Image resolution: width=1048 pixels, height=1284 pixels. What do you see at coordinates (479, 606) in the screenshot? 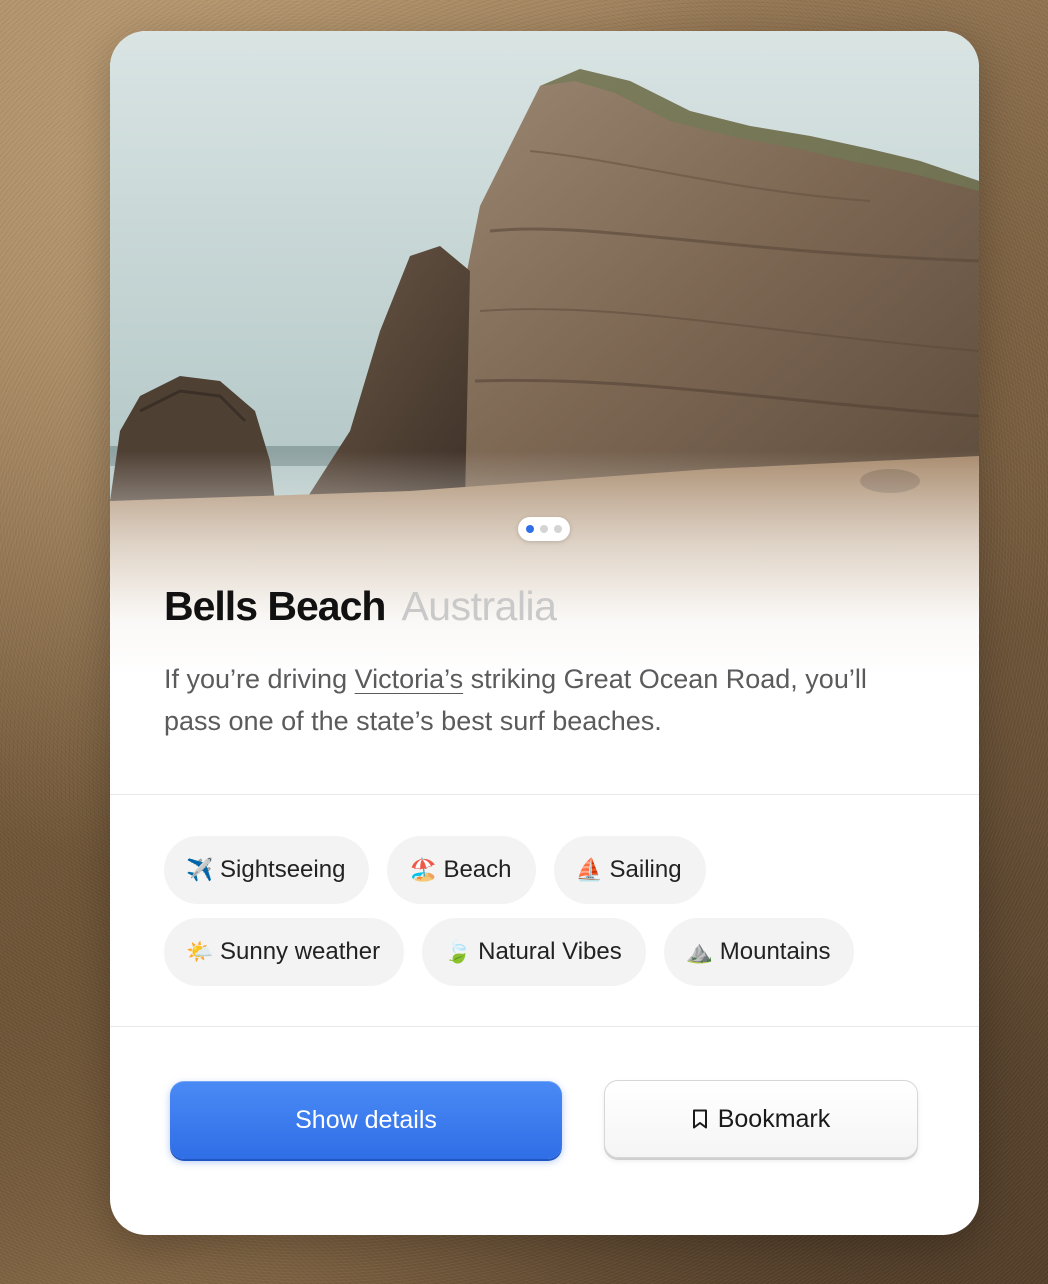
I see `destination-location: Australia` at bounding box center [479, 606].